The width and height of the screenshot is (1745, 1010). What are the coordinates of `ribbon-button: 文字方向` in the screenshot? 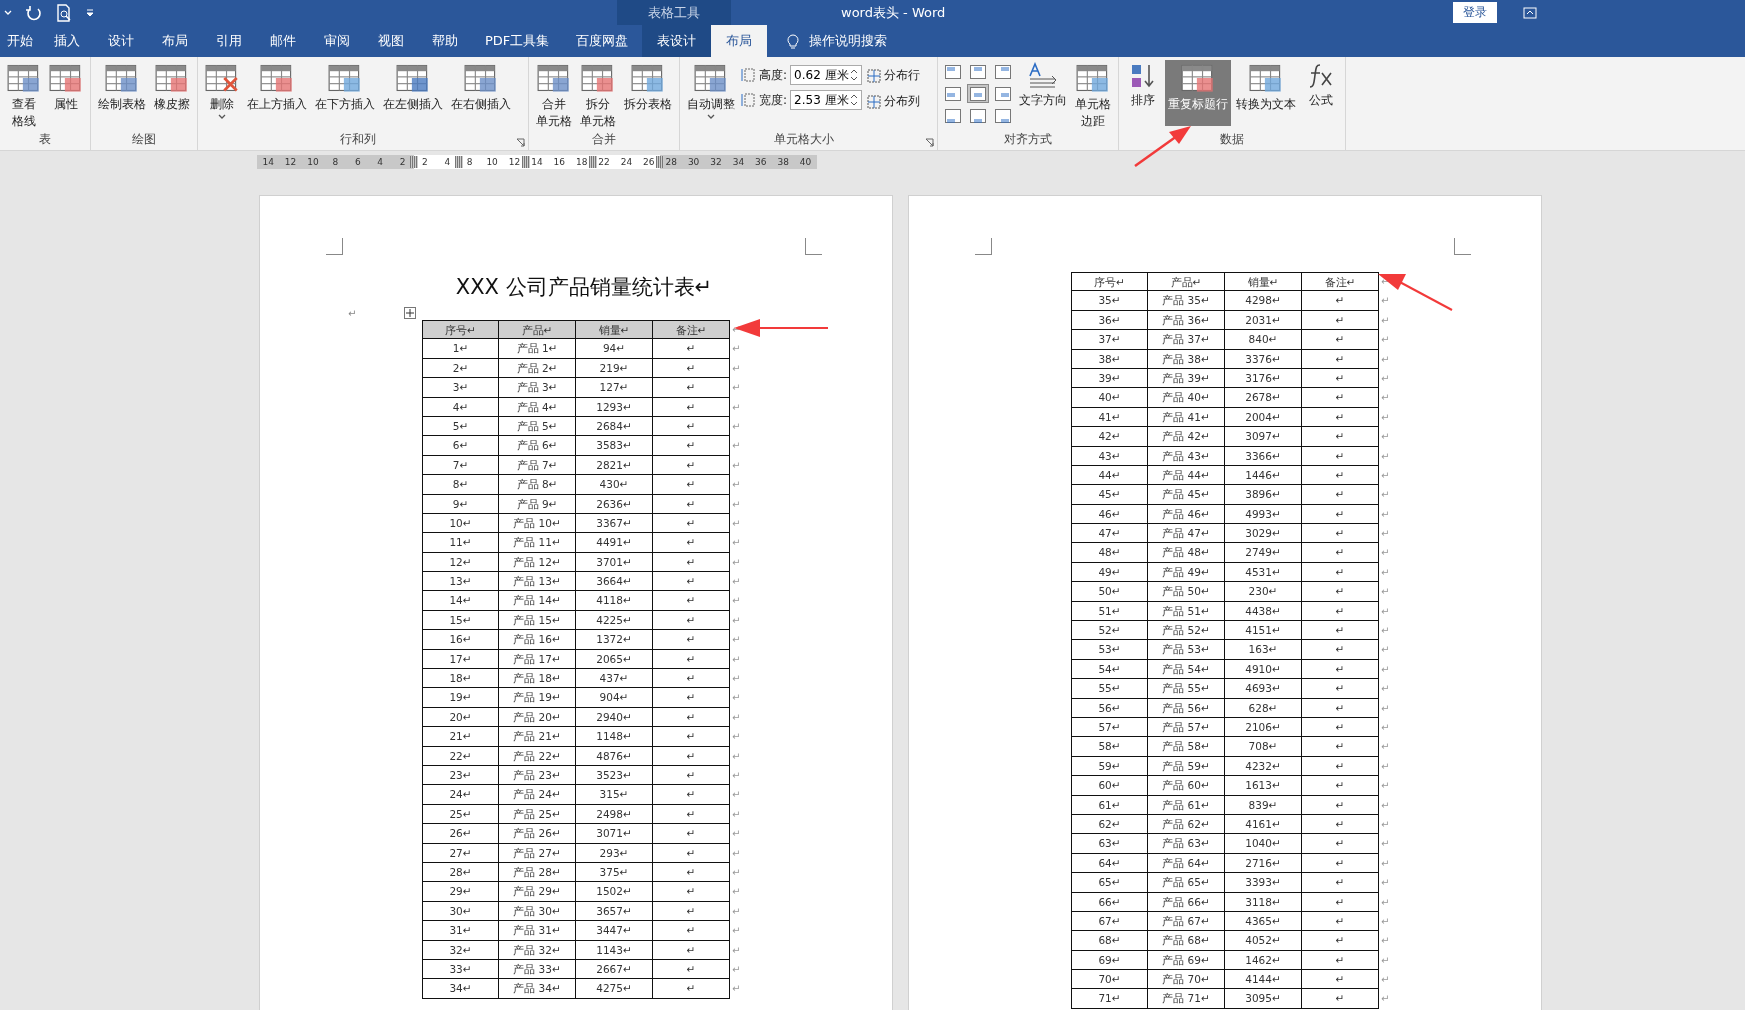 It's located at (1043, 85).